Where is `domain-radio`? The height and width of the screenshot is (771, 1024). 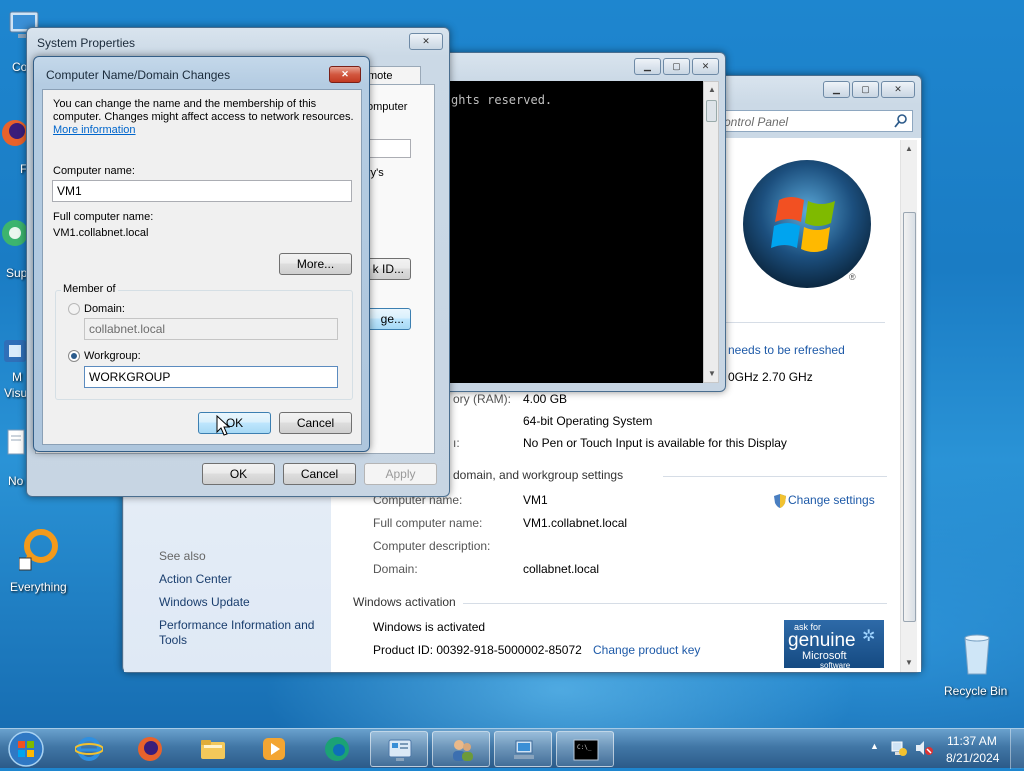 domain-radio is located at coordinates (74, 309).